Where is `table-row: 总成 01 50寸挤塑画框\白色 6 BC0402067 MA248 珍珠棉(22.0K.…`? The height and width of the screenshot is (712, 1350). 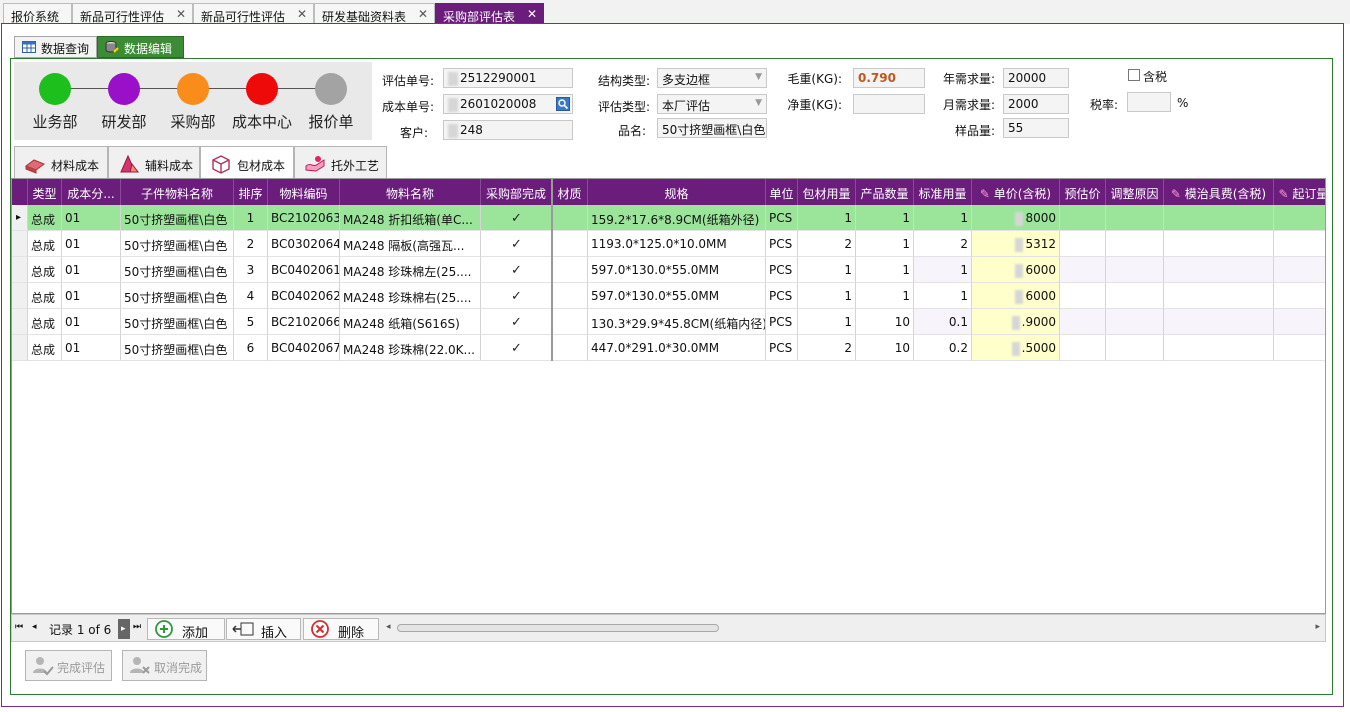
table-row: 总成 01 50寸挤塑画框\白色 6 BC0402067 MA248 珍珠棉(22.0K.… is located at coordinates (668, 348).